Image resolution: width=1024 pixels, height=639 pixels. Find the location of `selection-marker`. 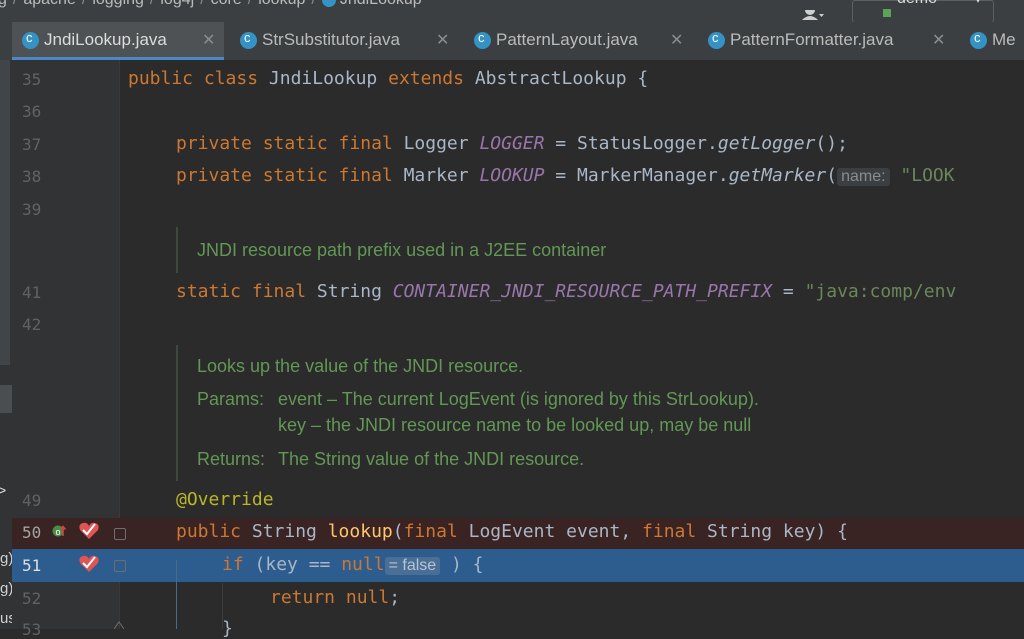

selection-marker is located at coordinates (6, 399).